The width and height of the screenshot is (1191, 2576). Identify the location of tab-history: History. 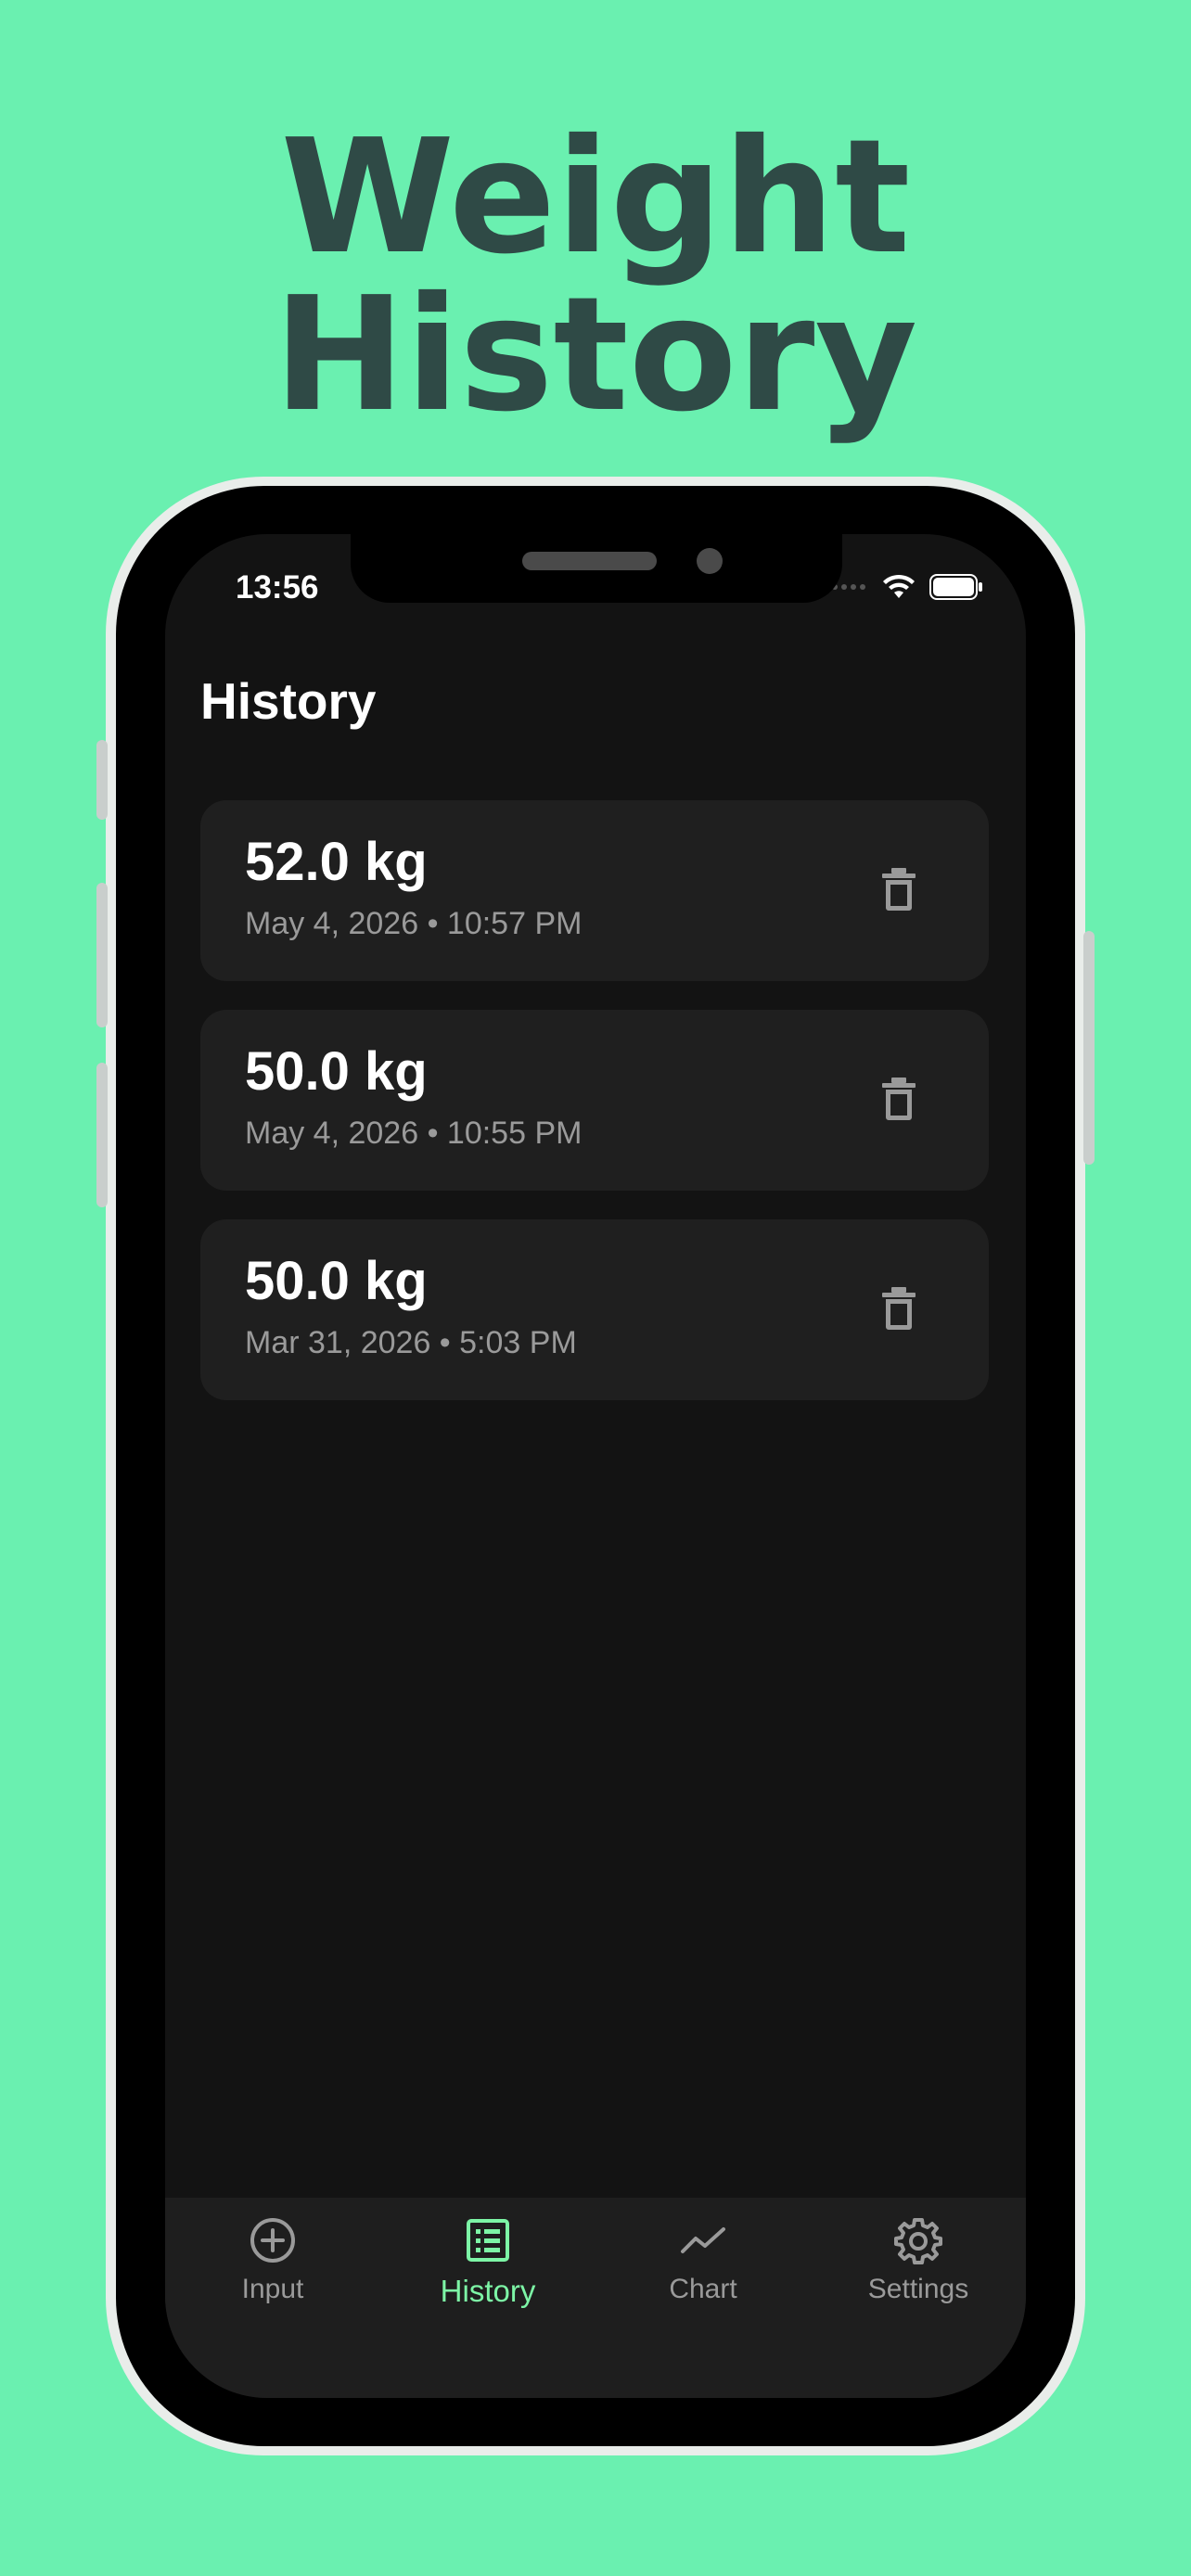
(488, 2262).